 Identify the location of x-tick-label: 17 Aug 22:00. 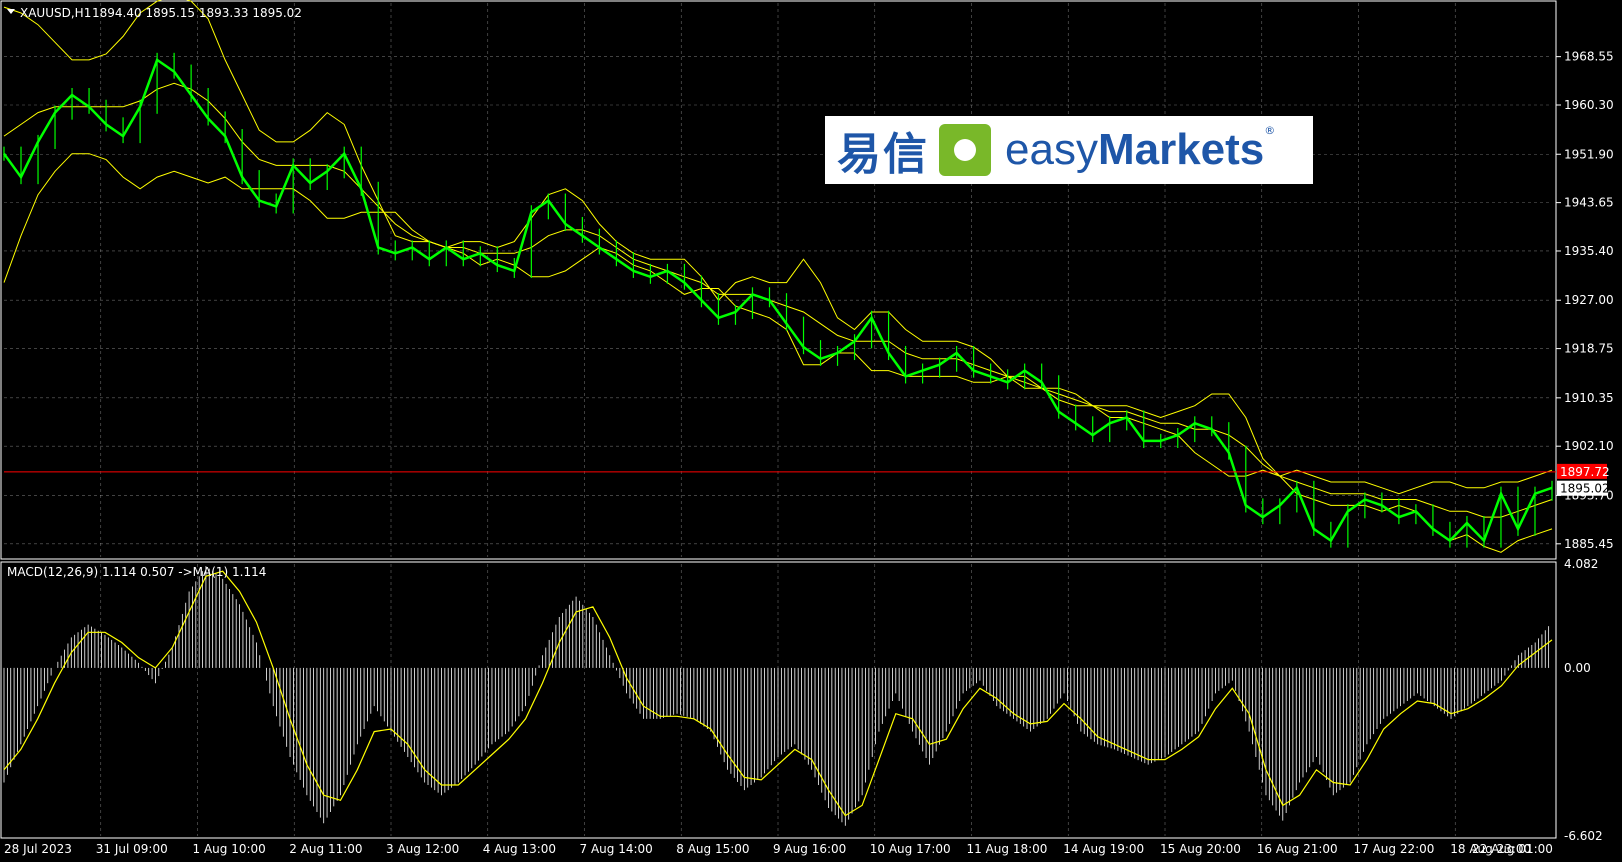
(1394, 849).